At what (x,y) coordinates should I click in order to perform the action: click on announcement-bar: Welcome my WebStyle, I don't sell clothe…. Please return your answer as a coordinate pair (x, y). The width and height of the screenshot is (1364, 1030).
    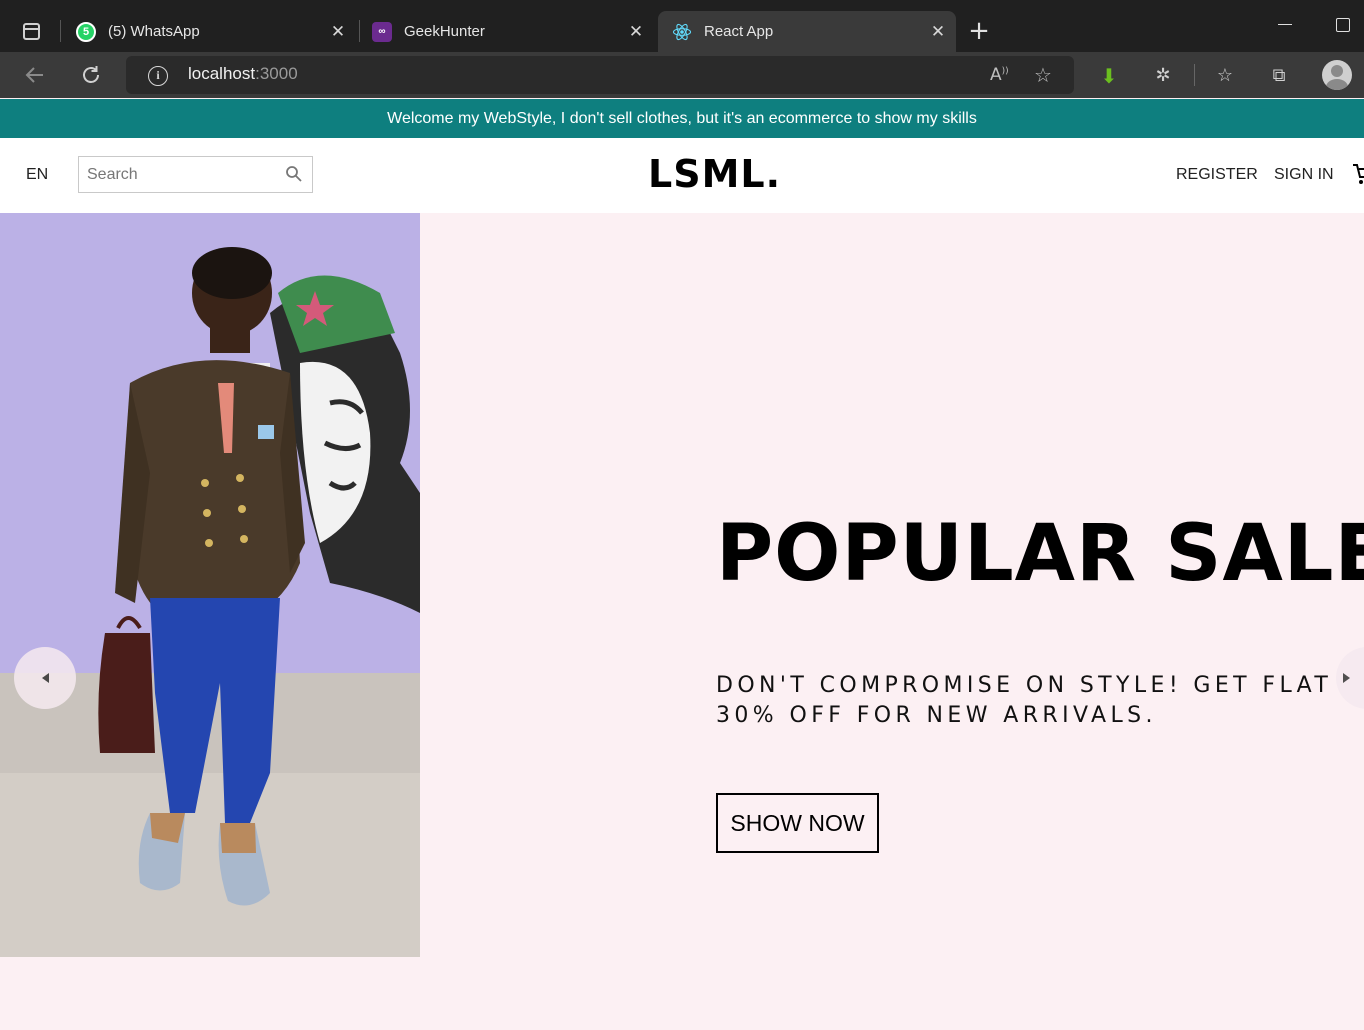
    Looking at the image, I should click on (682, 118).